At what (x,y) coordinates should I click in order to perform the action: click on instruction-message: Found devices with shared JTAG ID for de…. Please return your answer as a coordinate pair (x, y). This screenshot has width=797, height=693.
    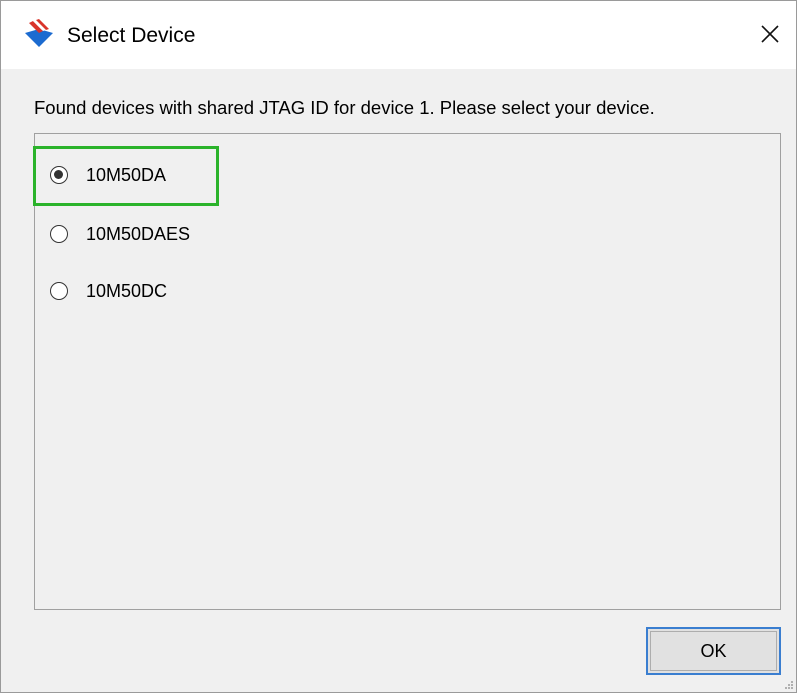
    Looking at the image, I should click on (344, 107).